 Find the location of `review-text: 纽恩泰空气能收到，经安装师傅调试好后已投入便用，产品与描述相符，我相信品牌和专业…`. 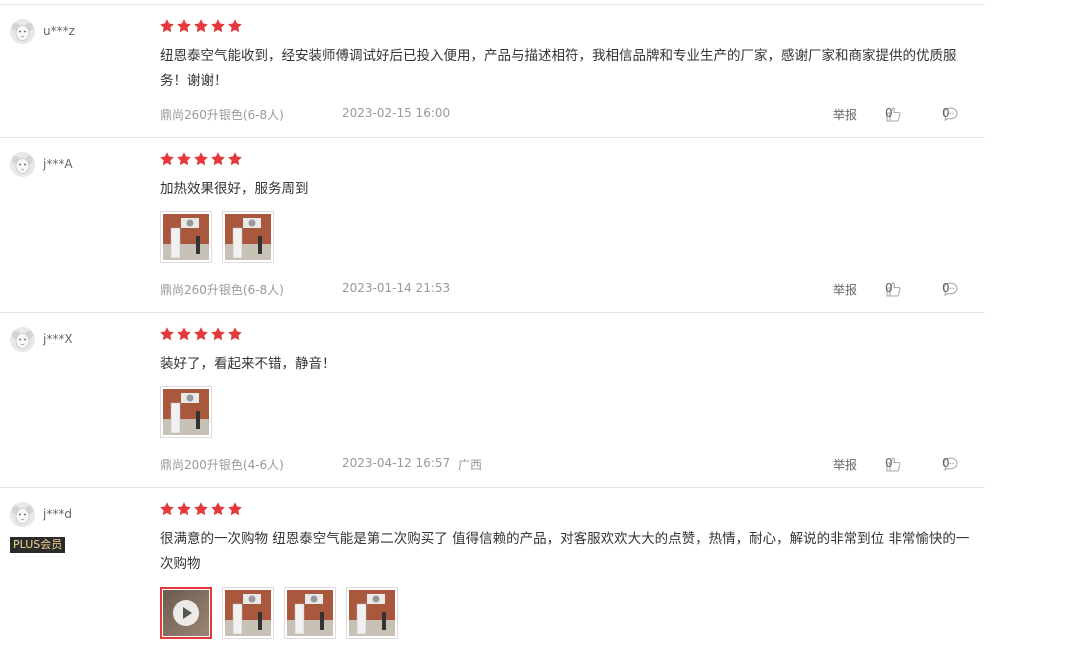

review-text: 纽恩泰空气能收到，经安装师傅调试好后已投入便用，产品与描述相符，我相信品牌和专业… is located at coordinates (558, 68).